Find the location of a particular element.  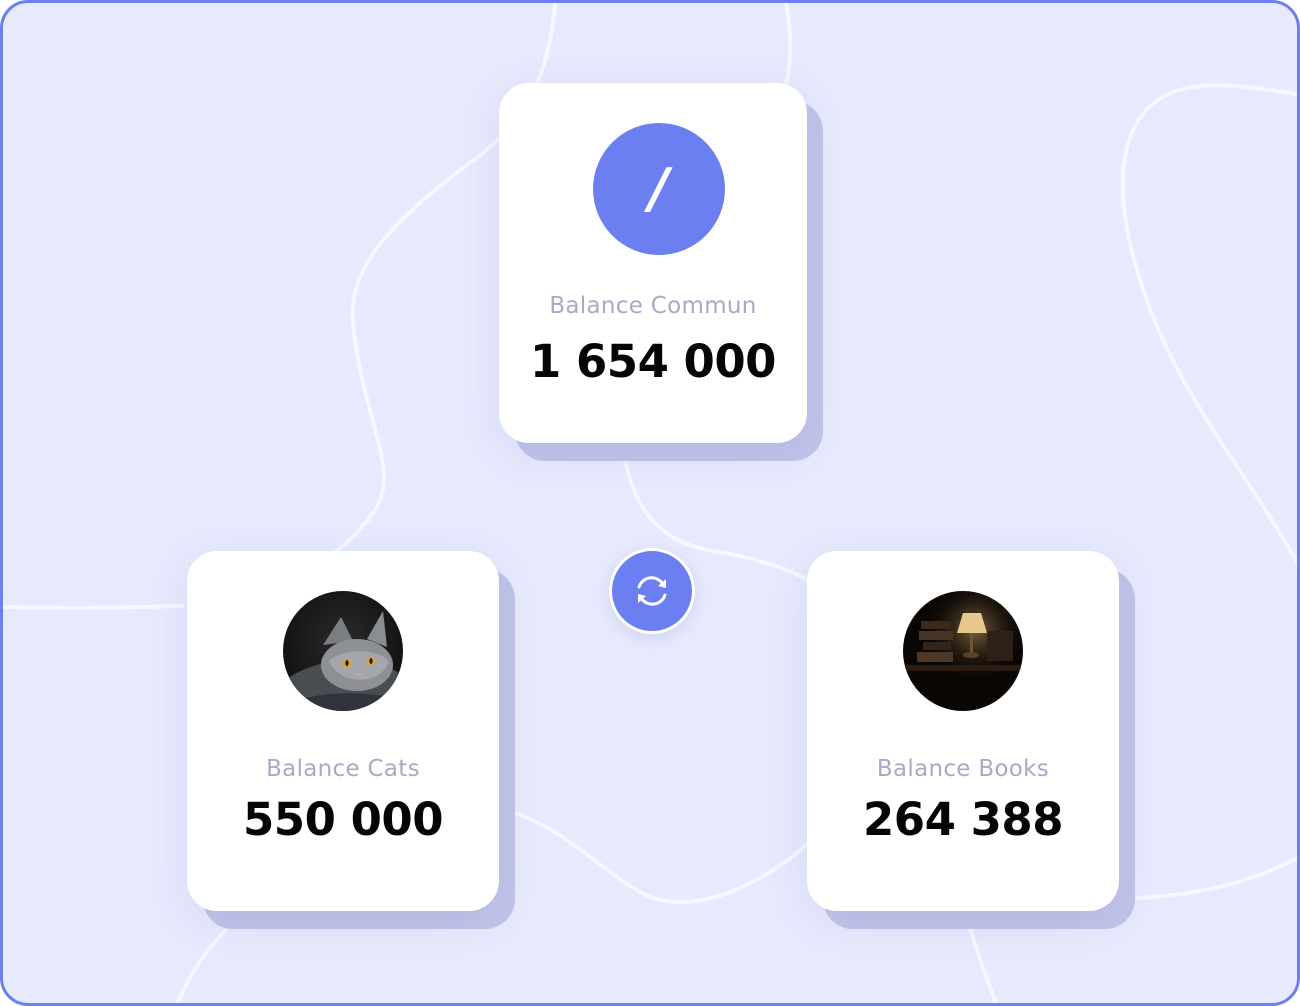

balance-commun-card: / Balance Commun 1 654 000 is located at coordinates (661, 272).